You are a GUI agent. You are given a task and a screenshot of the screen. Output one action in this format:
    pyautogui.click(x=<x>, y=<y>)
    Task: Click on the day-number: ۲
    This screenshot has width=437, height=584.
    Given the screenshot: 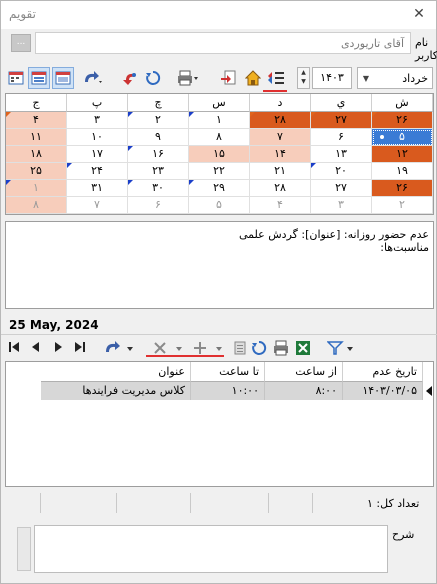 What is the action you would take?
    pyautogui.click(x=402, y=204)
    